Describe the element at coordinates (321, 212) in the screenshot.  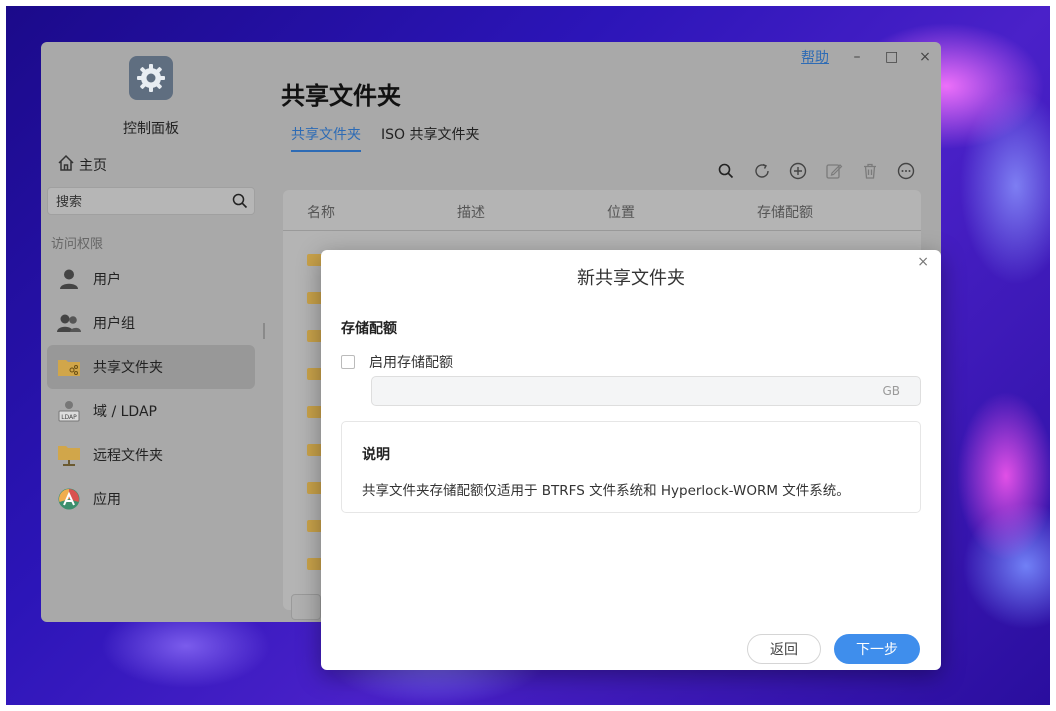
I see `column-name: 名称` at that location.